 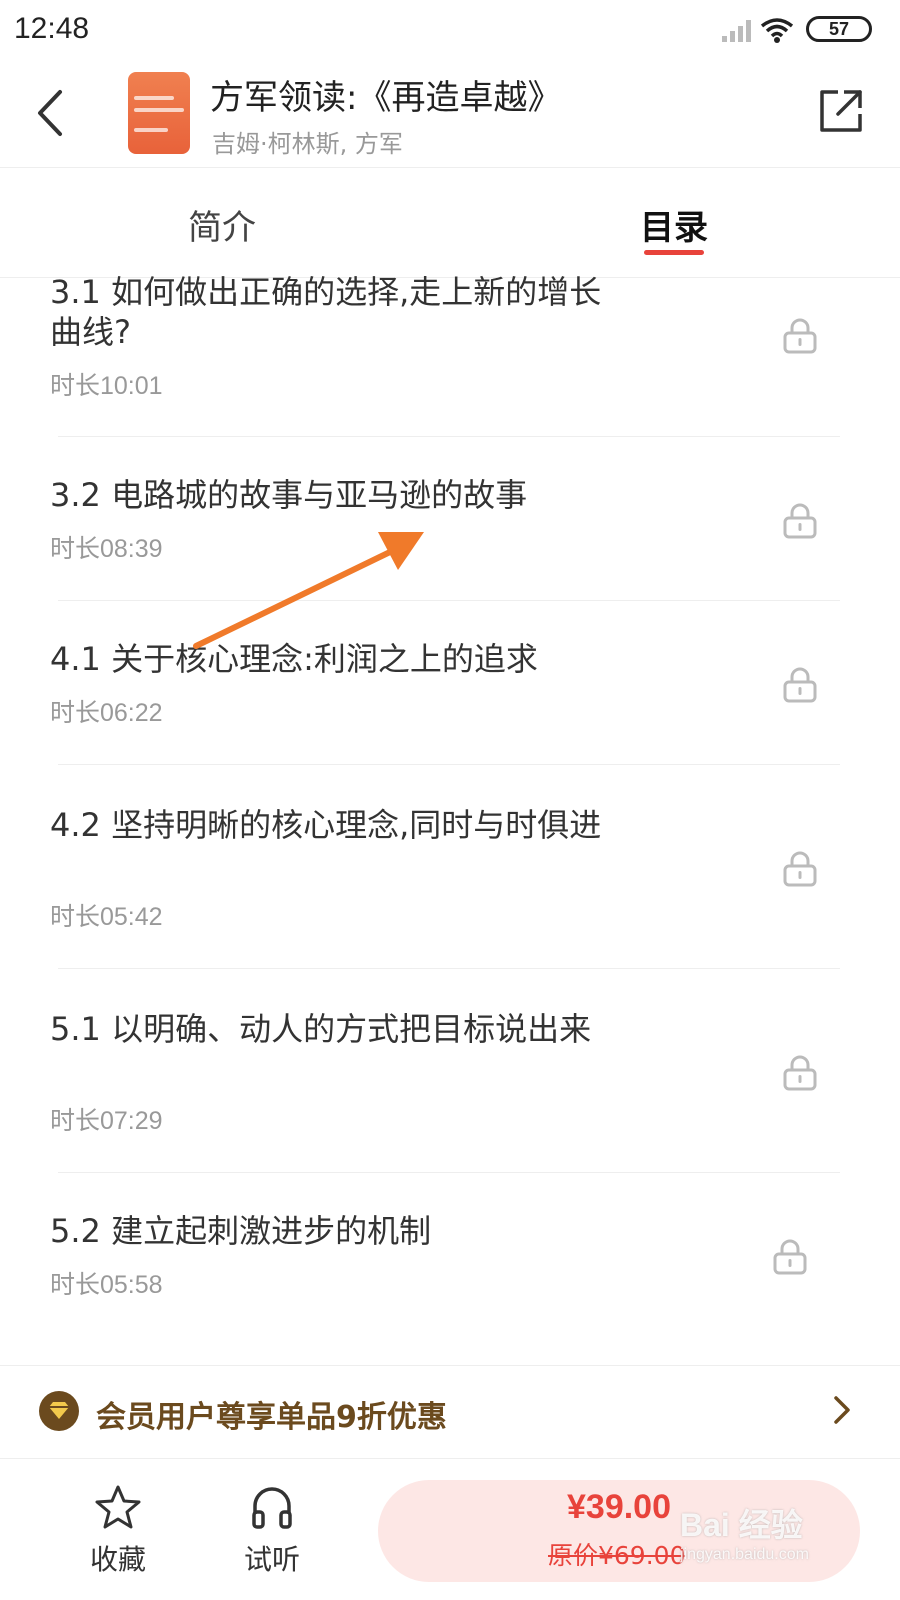 What do you see at coordinates (386, 98) in the screenshot?
I see `book-title: 方军领读:《再造卓越》` at bounding box center [386, 98].